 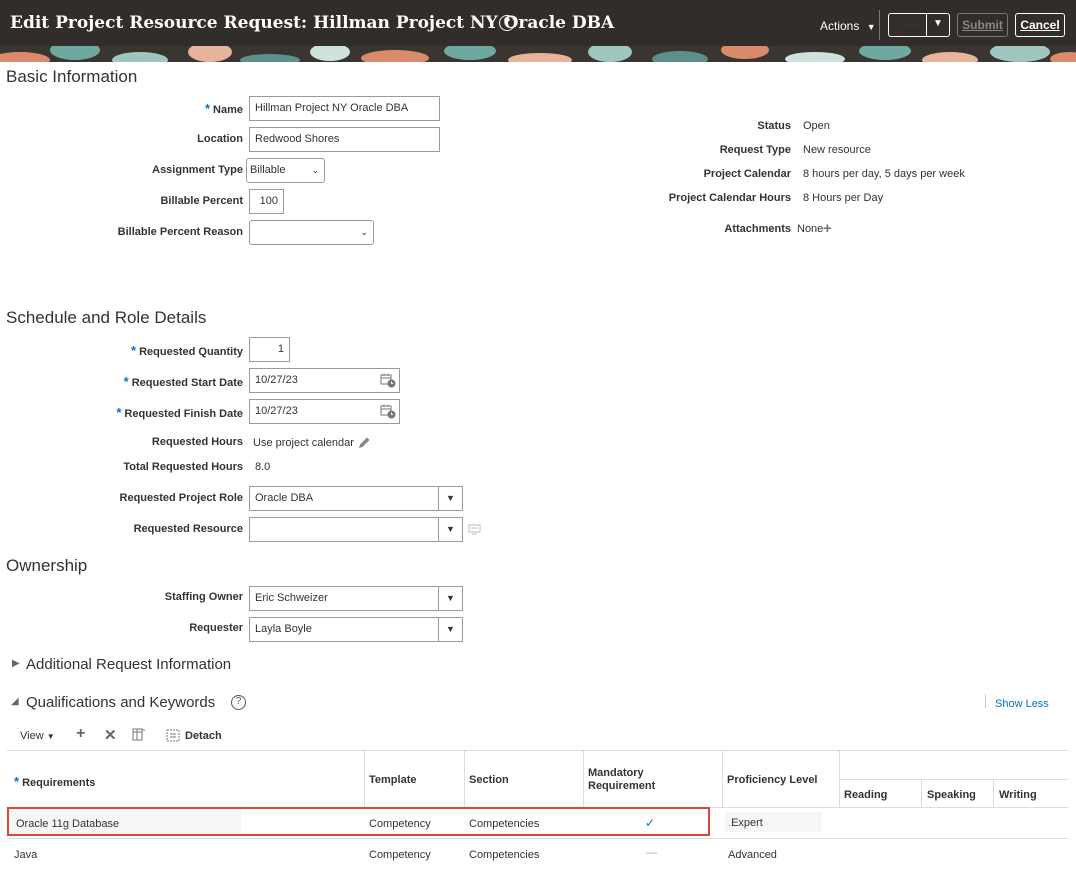 I want to click on request-type-value: New resource, so click(x=837, y=150).